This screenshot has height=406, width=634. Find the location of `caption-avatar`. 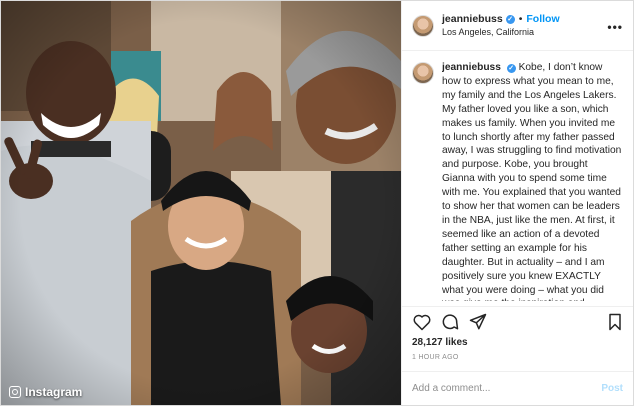

caption-avatar is located at coordinates (423, 73).